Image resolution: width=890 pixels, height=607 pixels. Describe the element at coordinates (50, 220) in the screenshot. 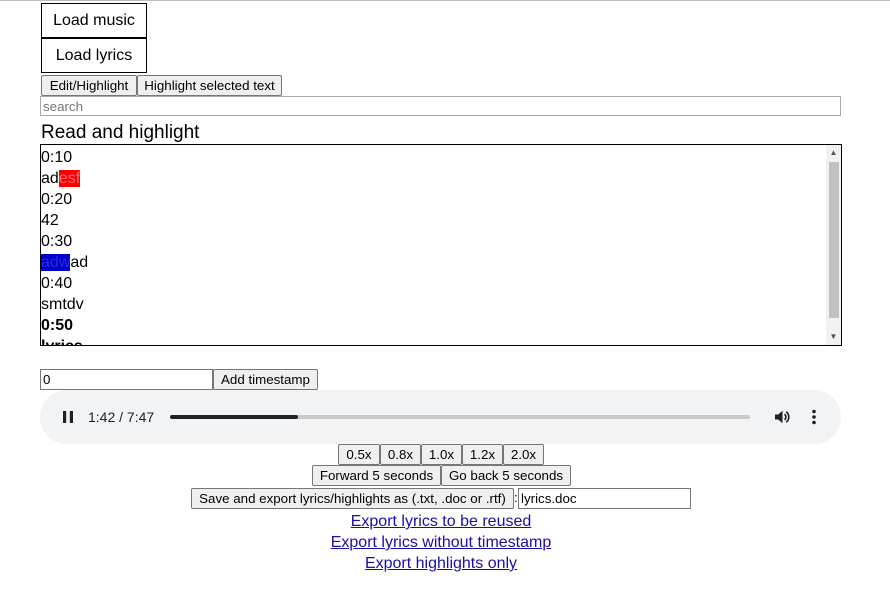

I see `lyrics-line: 42` at that location.